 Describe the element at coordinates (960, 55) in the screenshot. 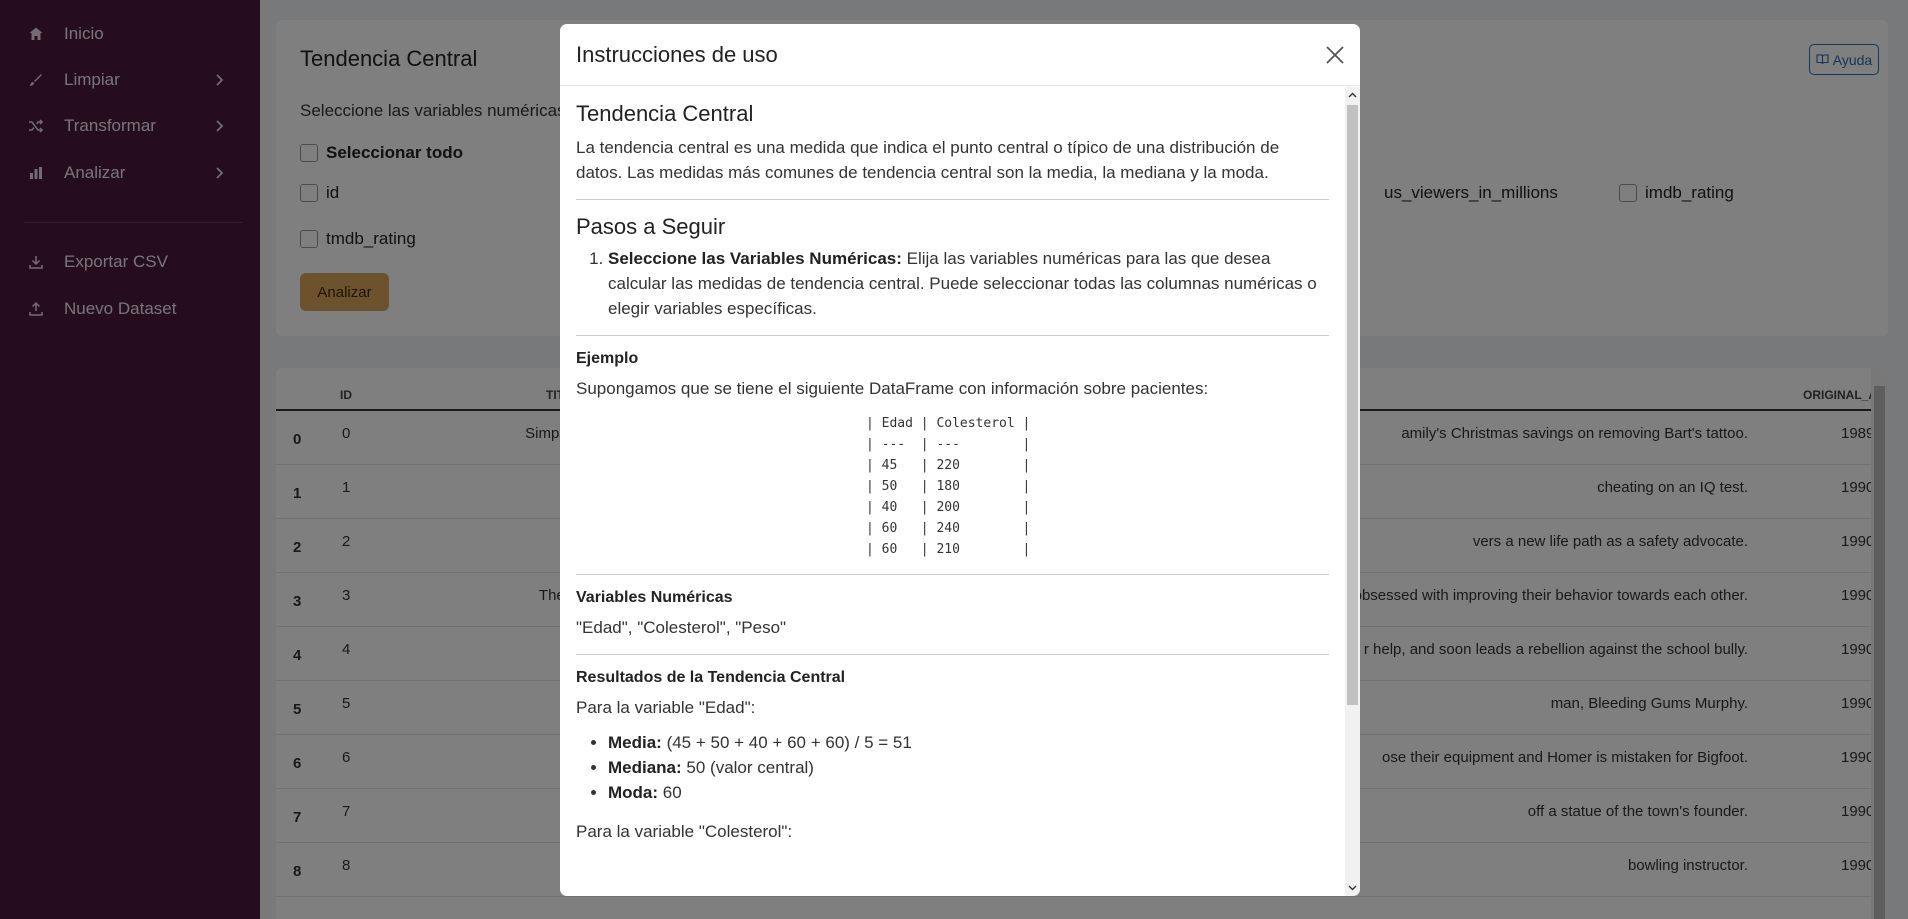

I see `modal-header: Instrucciones de uso` at that location.